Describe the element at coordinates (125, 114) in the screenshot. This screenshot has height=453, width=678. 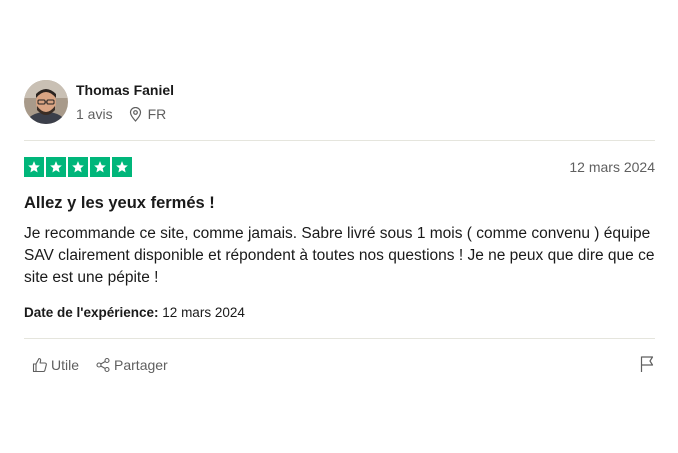
I see `reviewer-meta: 1 avis FR` at that location.